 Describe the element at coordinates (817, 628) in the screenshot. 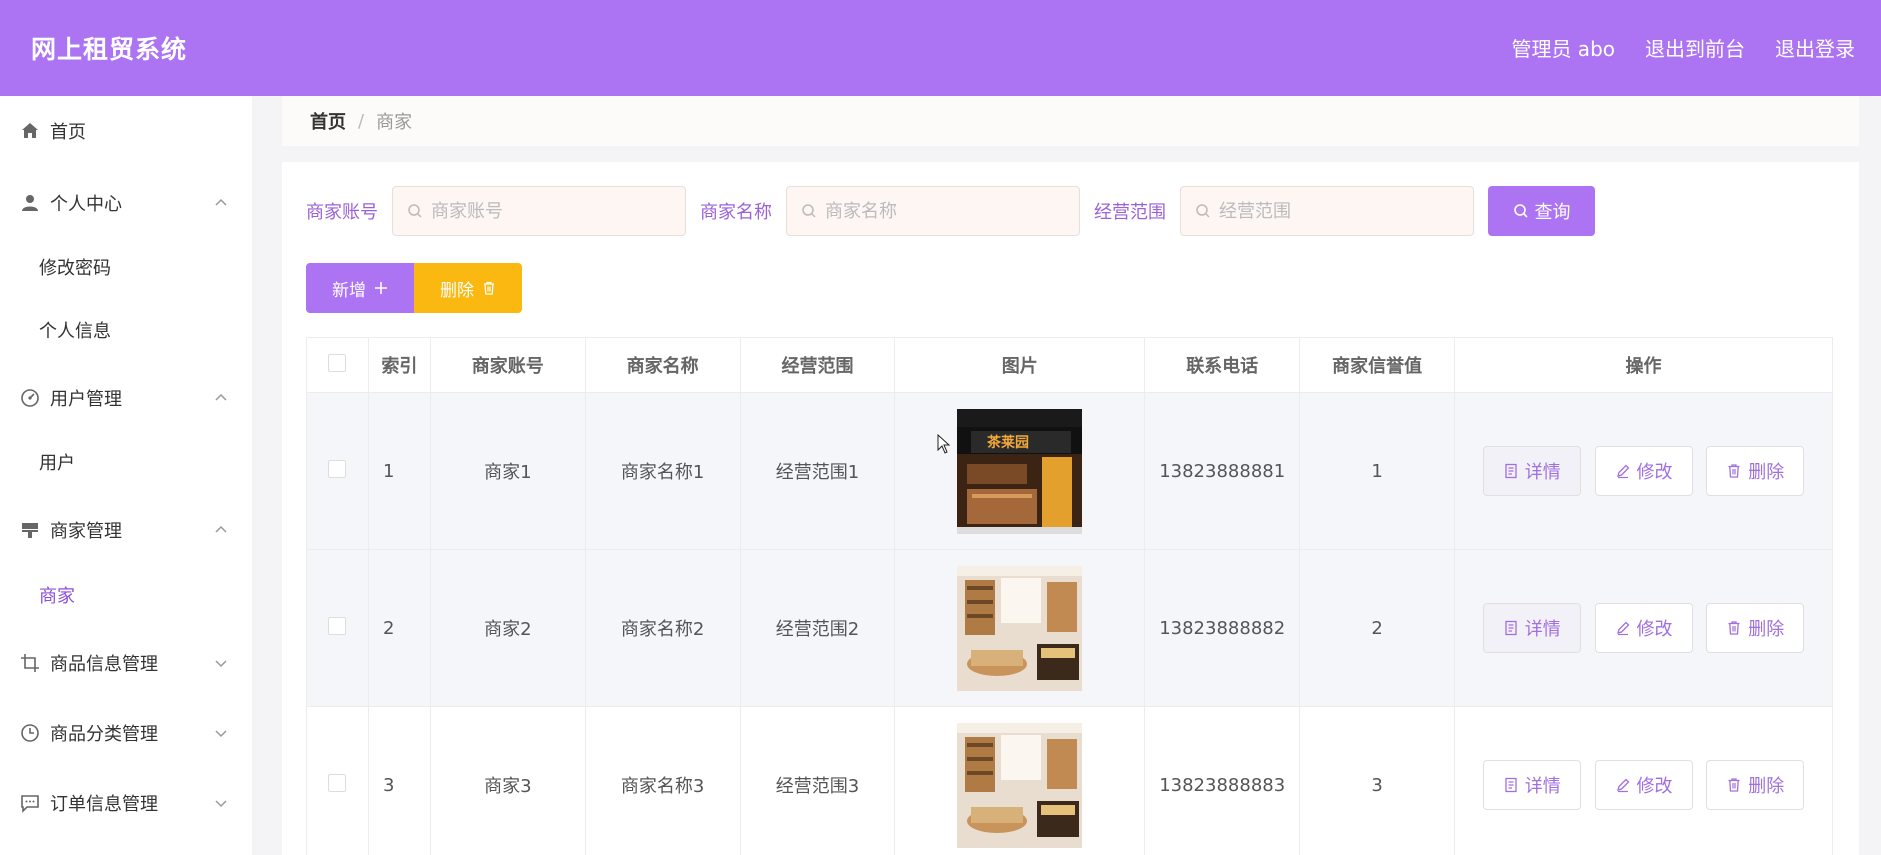

I see `scope-cell: 经营范围2` at that location.